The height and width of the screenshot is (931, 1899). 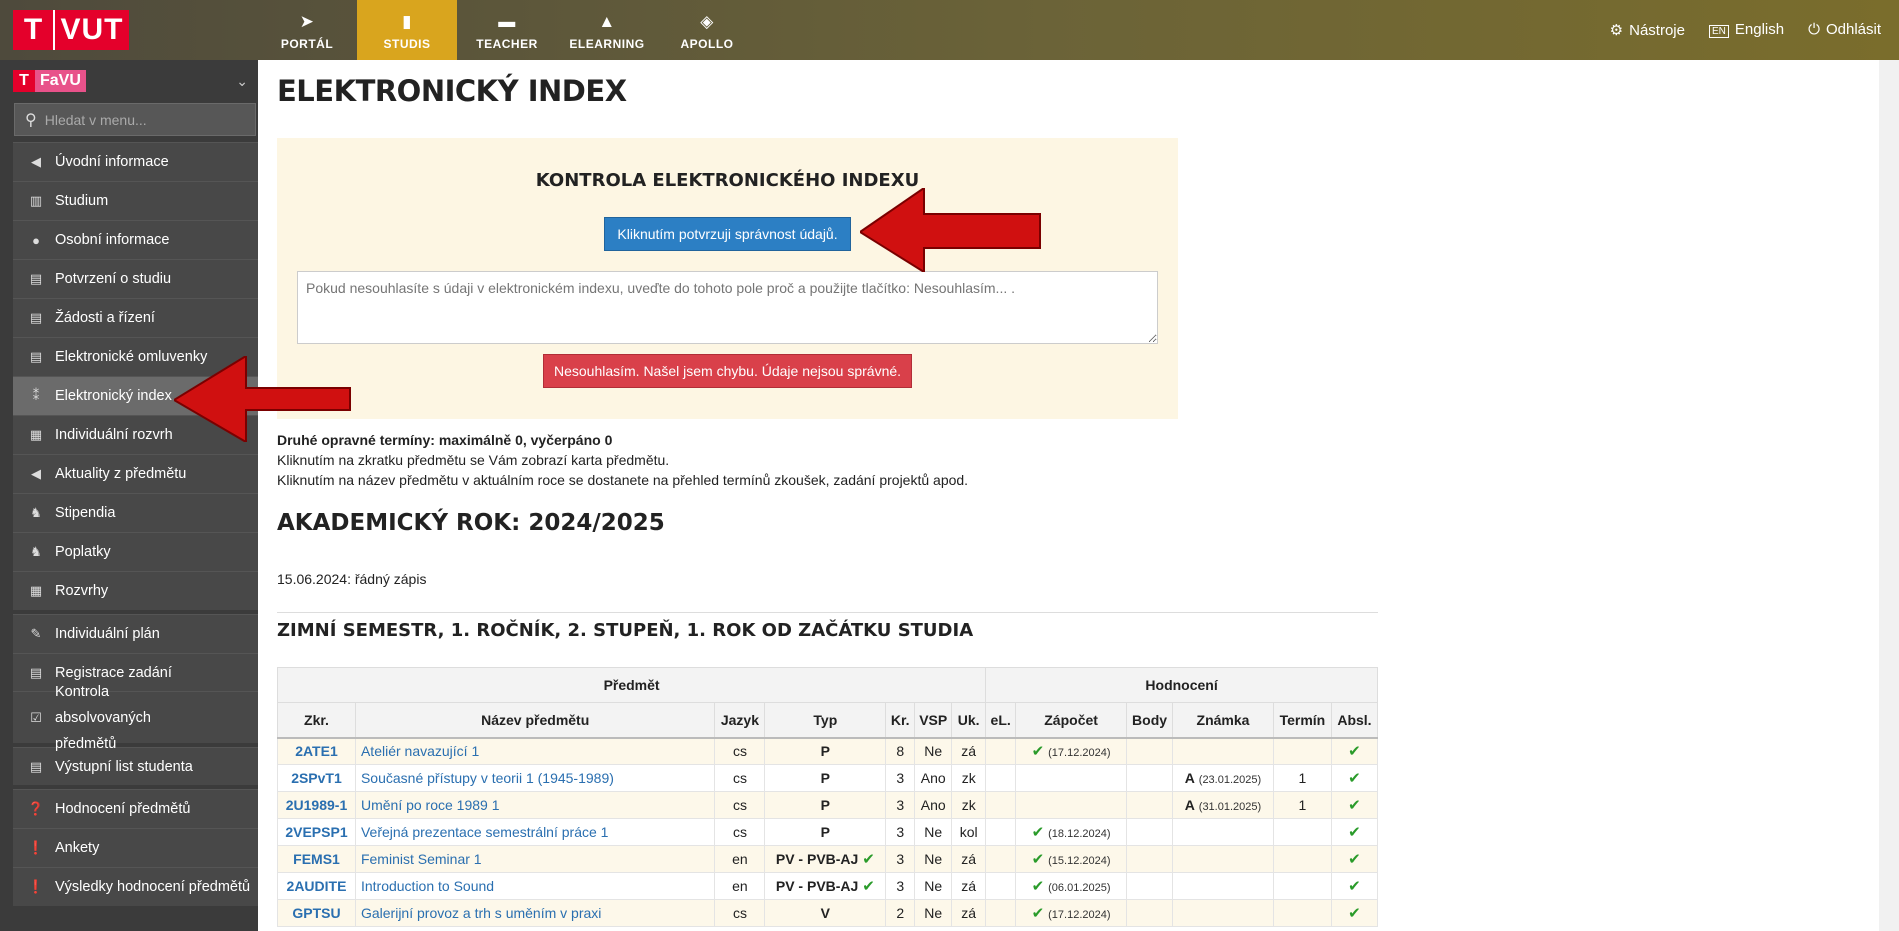 What do you see at coordinates (134, 81) in the screenshot?
I see `faculty-selector: T FaVU ⌄` at bounding box center [134, 81].